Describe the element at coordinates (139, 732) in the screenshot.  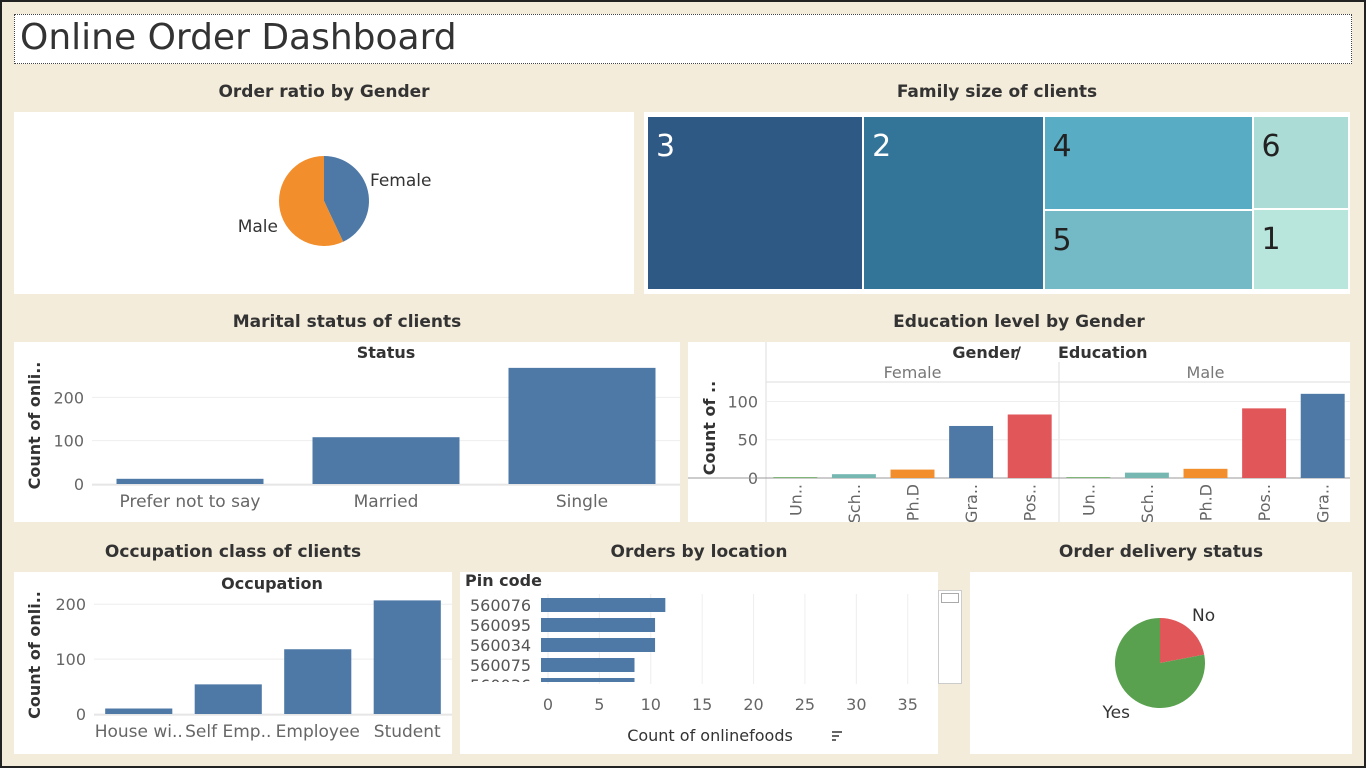
I see `x-tick-label: House wi..` at that location.